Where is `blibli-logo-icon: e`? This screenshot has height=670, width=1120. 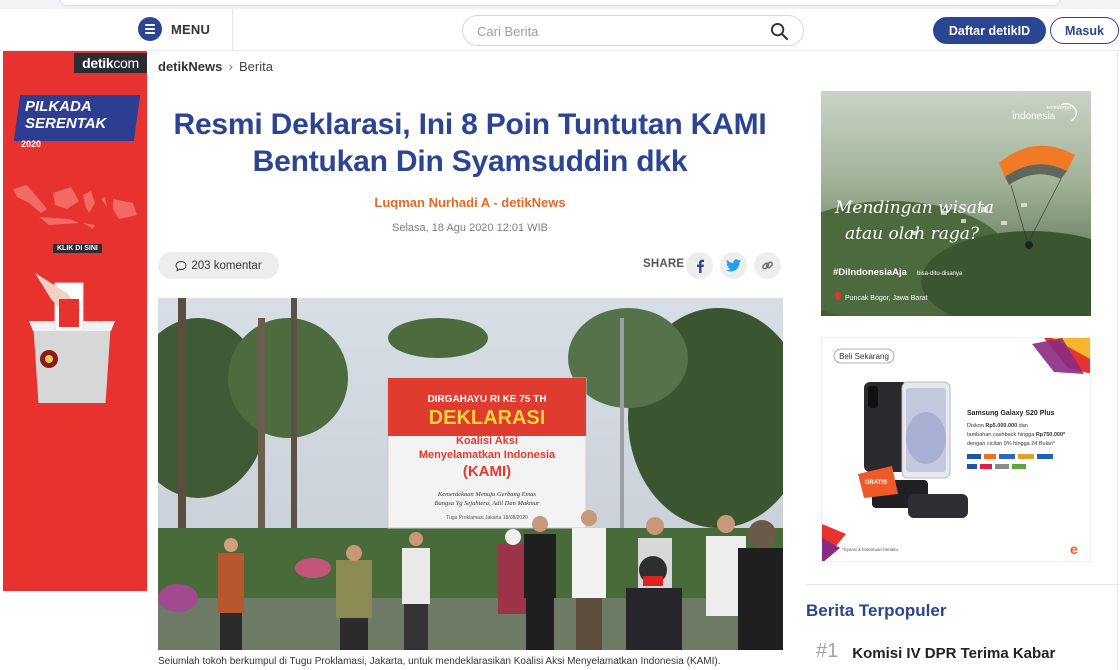 blibli-logo-icon: e is located at coordinates (1074, 549).